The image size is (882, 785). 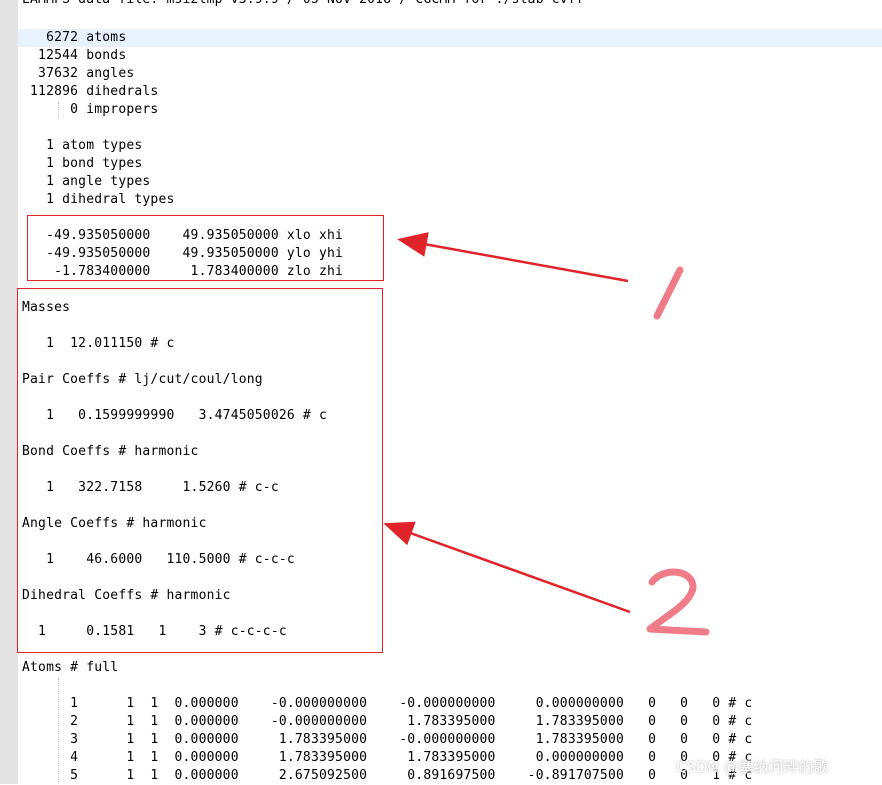 I want to click on watermark: CSDN @塞纳河畔的歌, so click(x=752, y=767).